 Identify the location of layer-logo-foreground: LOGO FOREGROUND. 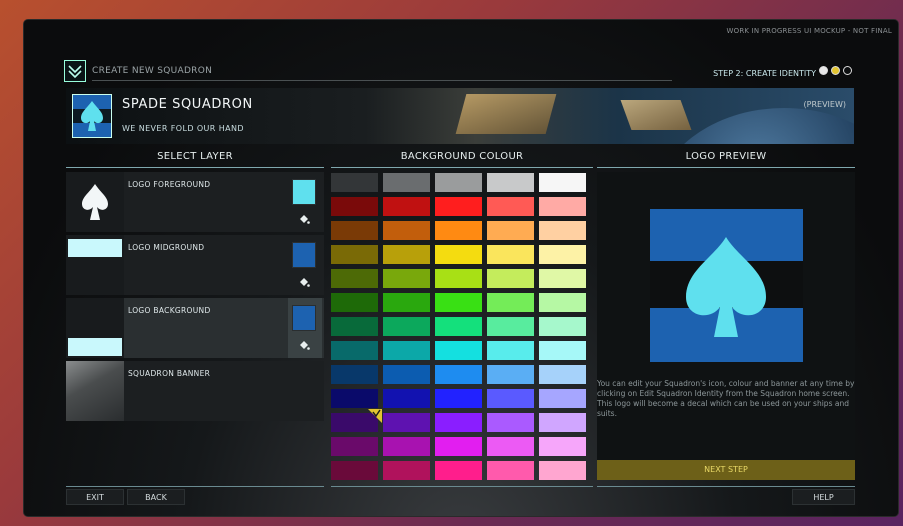
(195, 202).